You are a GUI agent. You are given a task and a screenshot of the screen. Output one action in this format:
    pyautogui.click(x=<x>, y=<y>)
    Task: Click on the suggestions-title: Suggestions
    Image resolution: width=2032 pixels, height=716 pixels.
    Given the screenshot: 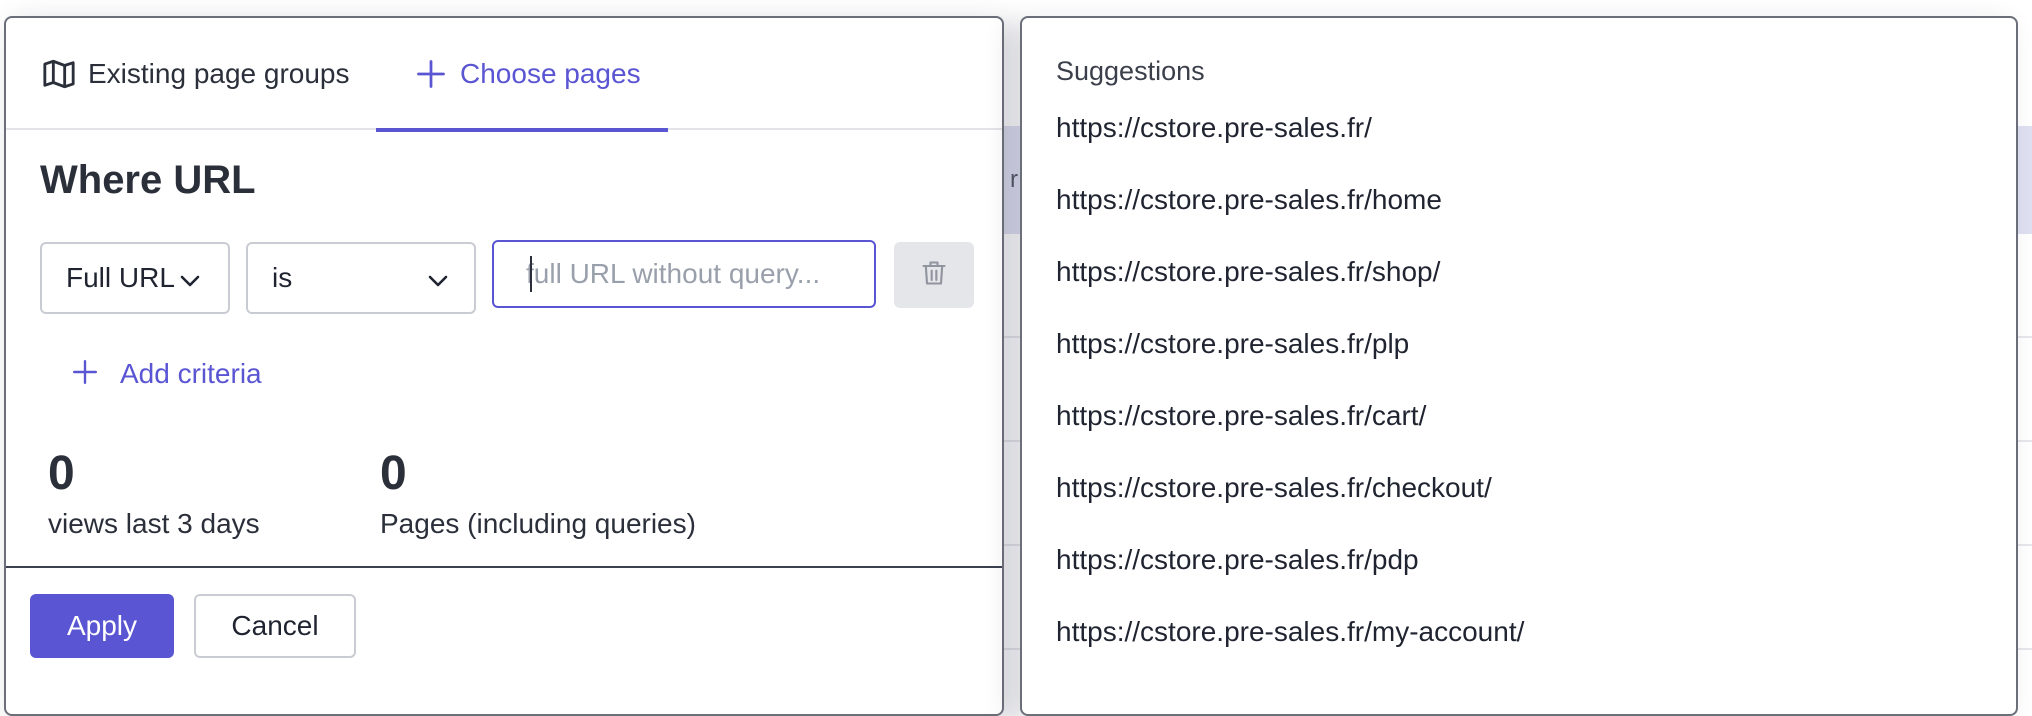 What is the action you would take?
    pyautogui.click(x=1130, y=71)
    